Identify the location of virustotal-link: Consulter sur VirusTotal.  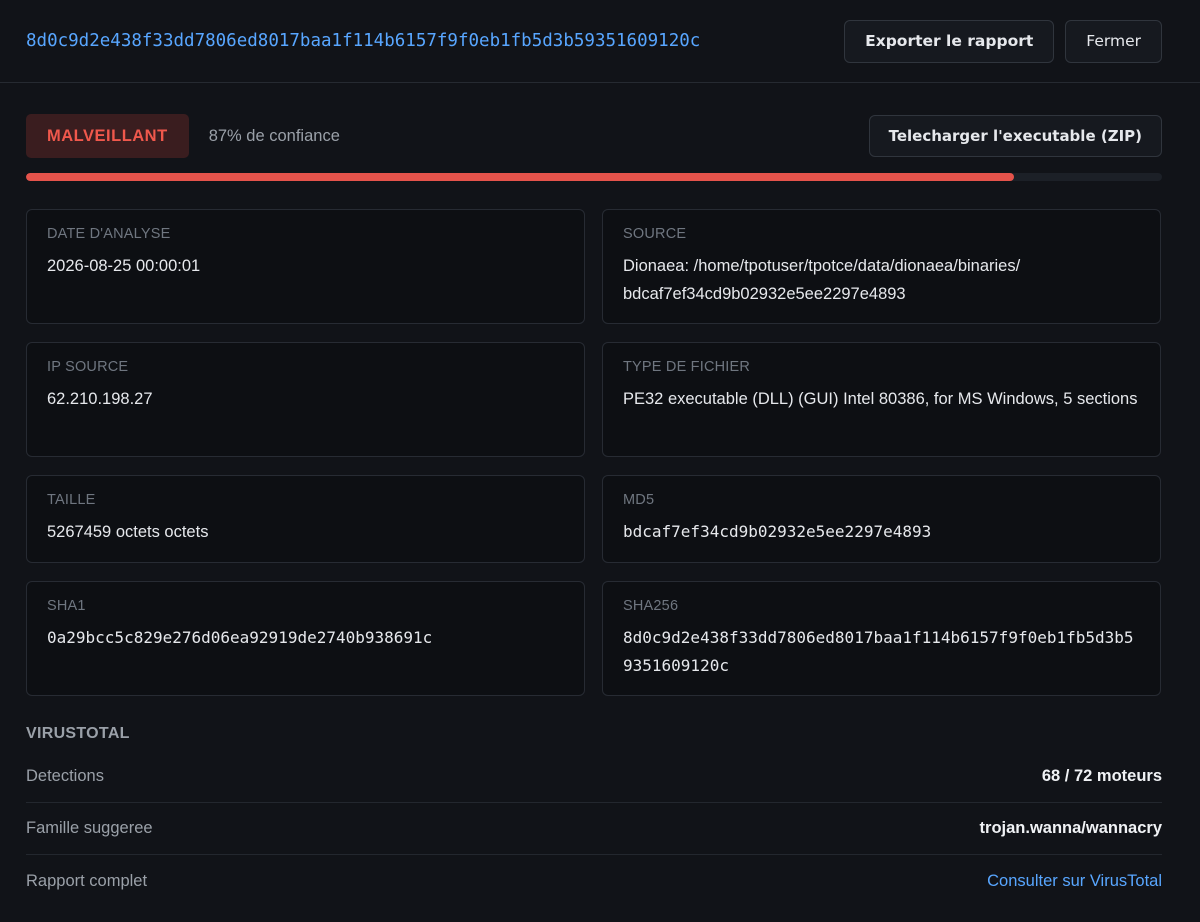
(1074, 881).